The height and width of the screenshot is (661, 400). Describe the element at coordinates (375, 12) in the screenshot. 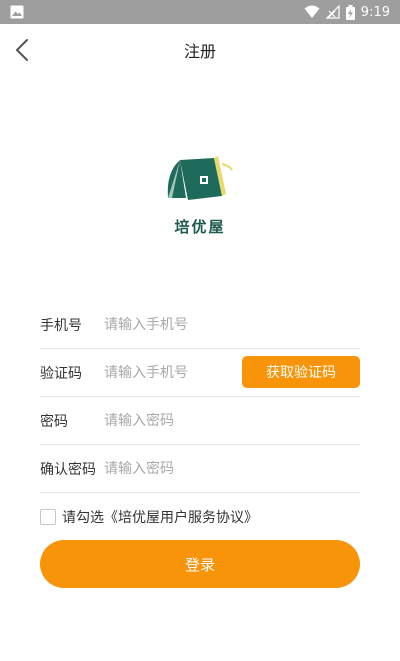

I see `status-time: 9:19` at that location.